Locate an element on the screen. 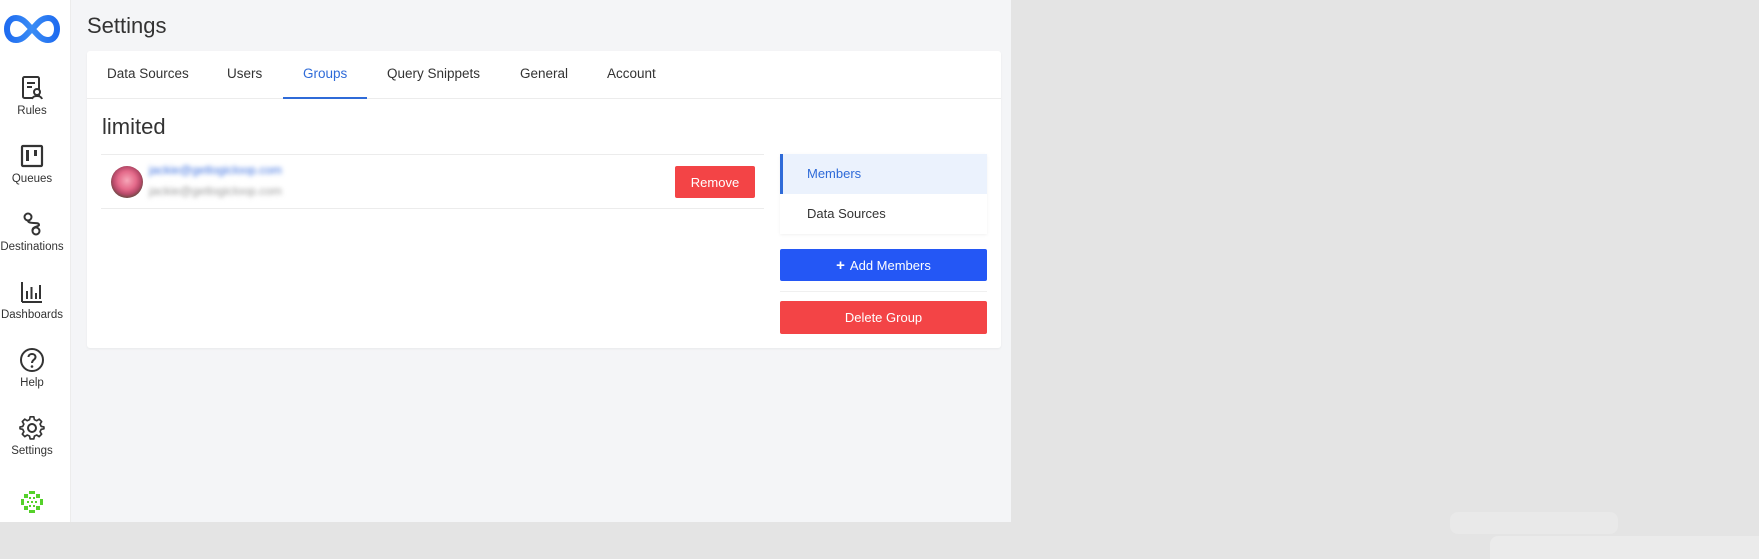  plus-icon: + is located at coordinates (840, 265).